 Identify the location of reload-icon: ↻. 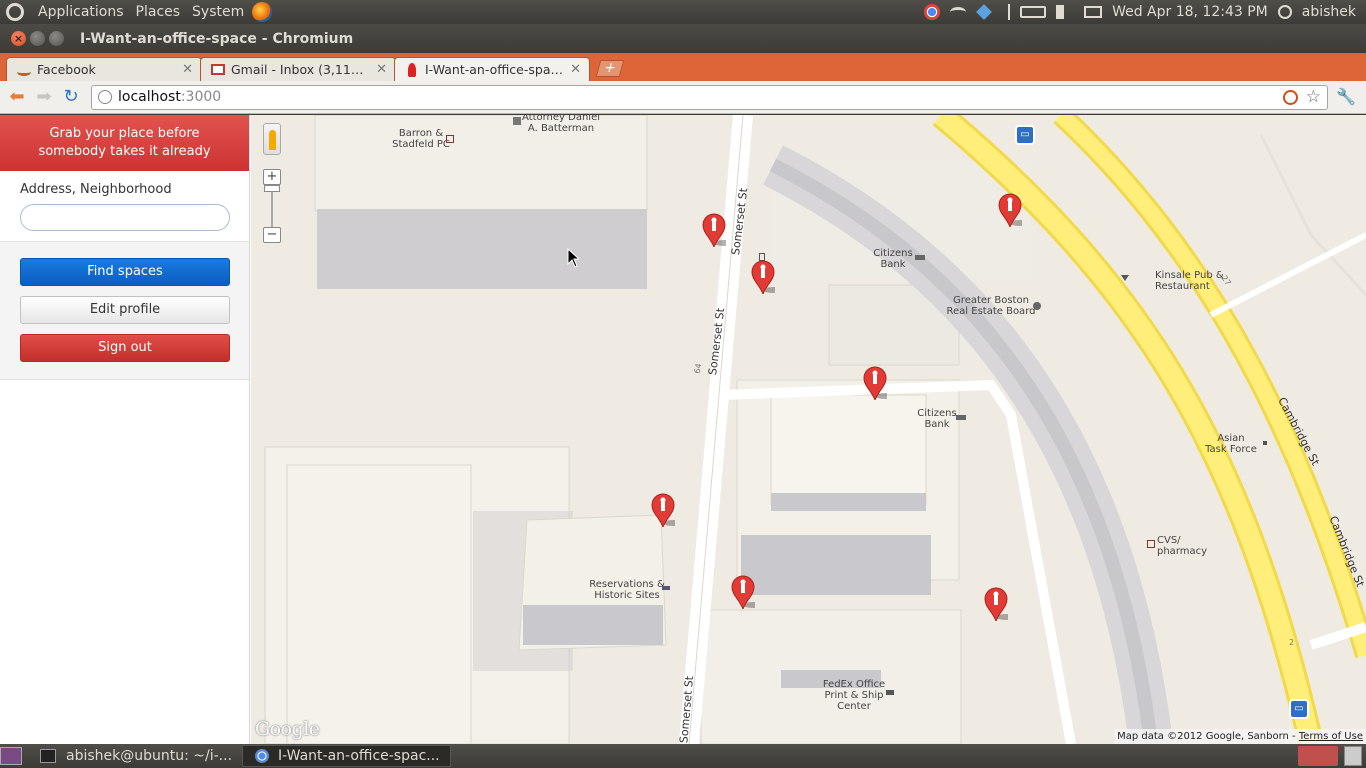
(71, 97).